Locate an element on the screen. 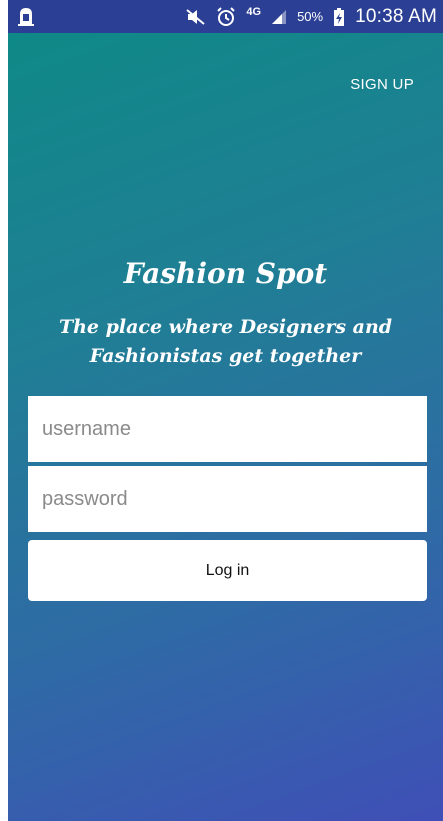 The height and width of the screenshot is (821, 443). tagline-line-1: The place where Designers and is located at coordinates (225, 327).